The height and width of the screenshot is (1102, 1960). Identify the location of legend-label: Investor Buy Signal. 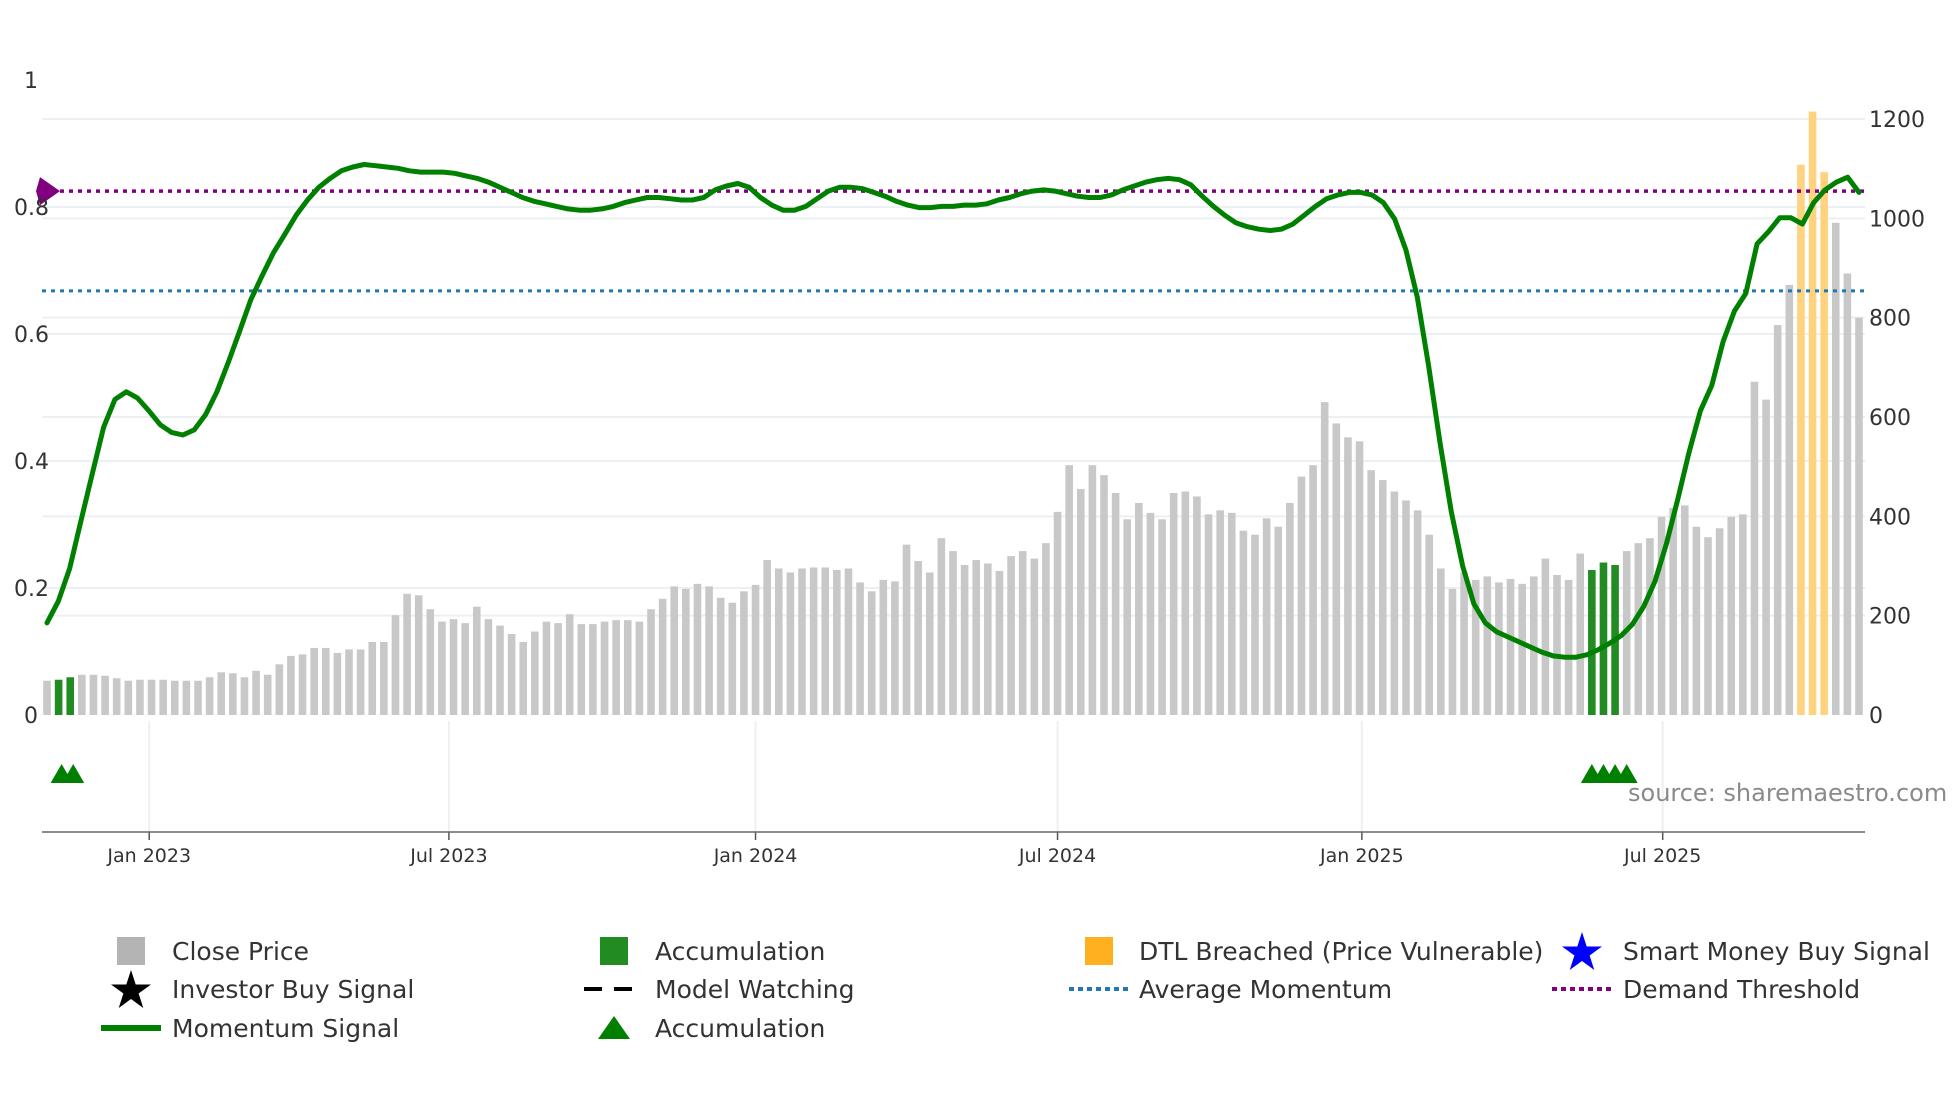
(293, 989).